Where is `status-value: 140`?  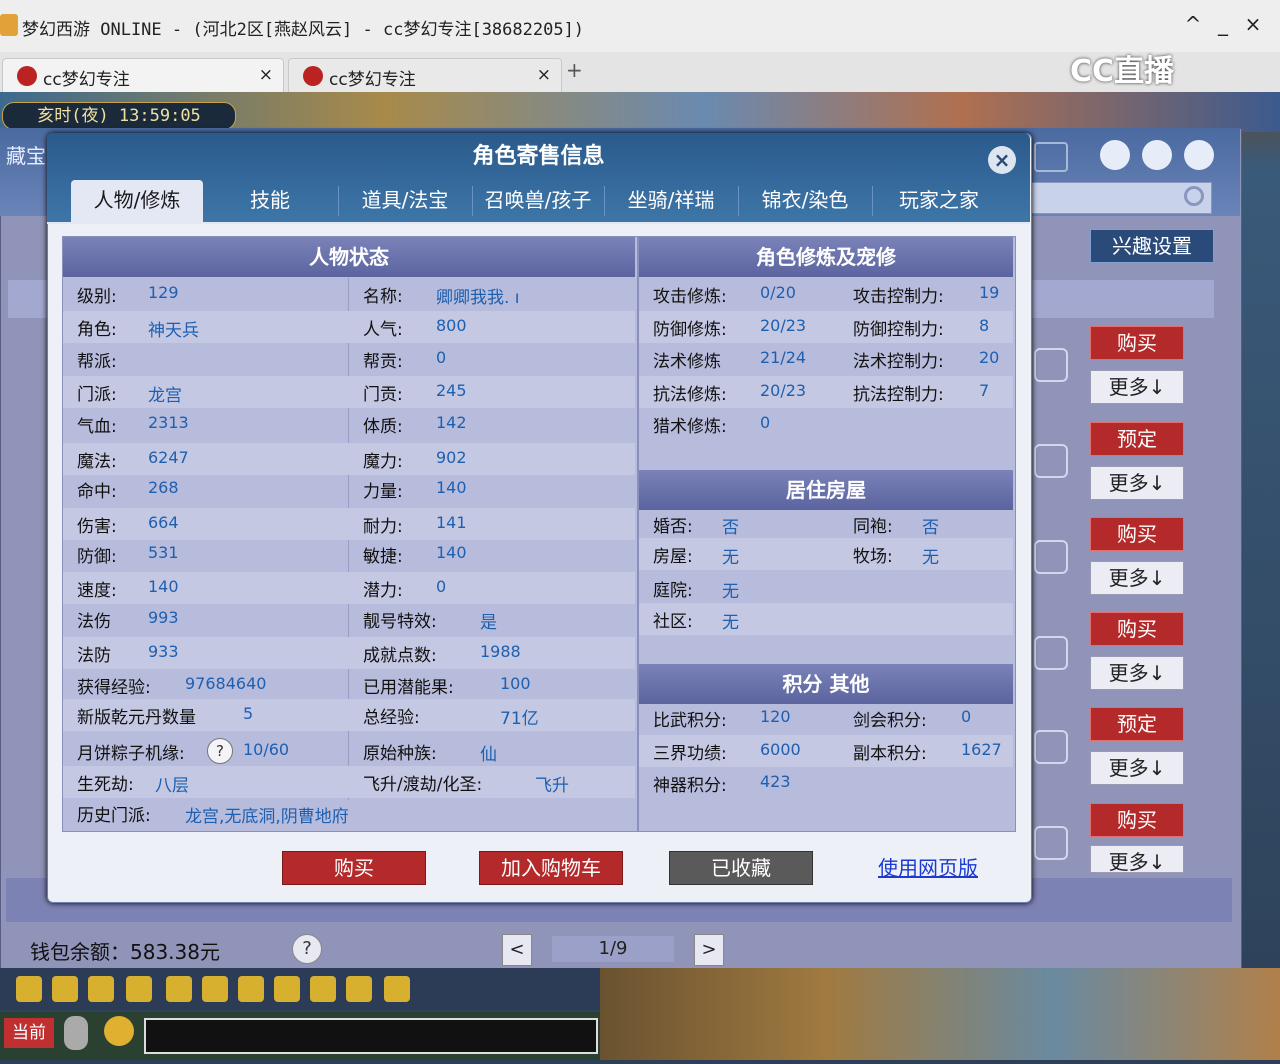 status-value: 140 is located at coordinates (451, 487).